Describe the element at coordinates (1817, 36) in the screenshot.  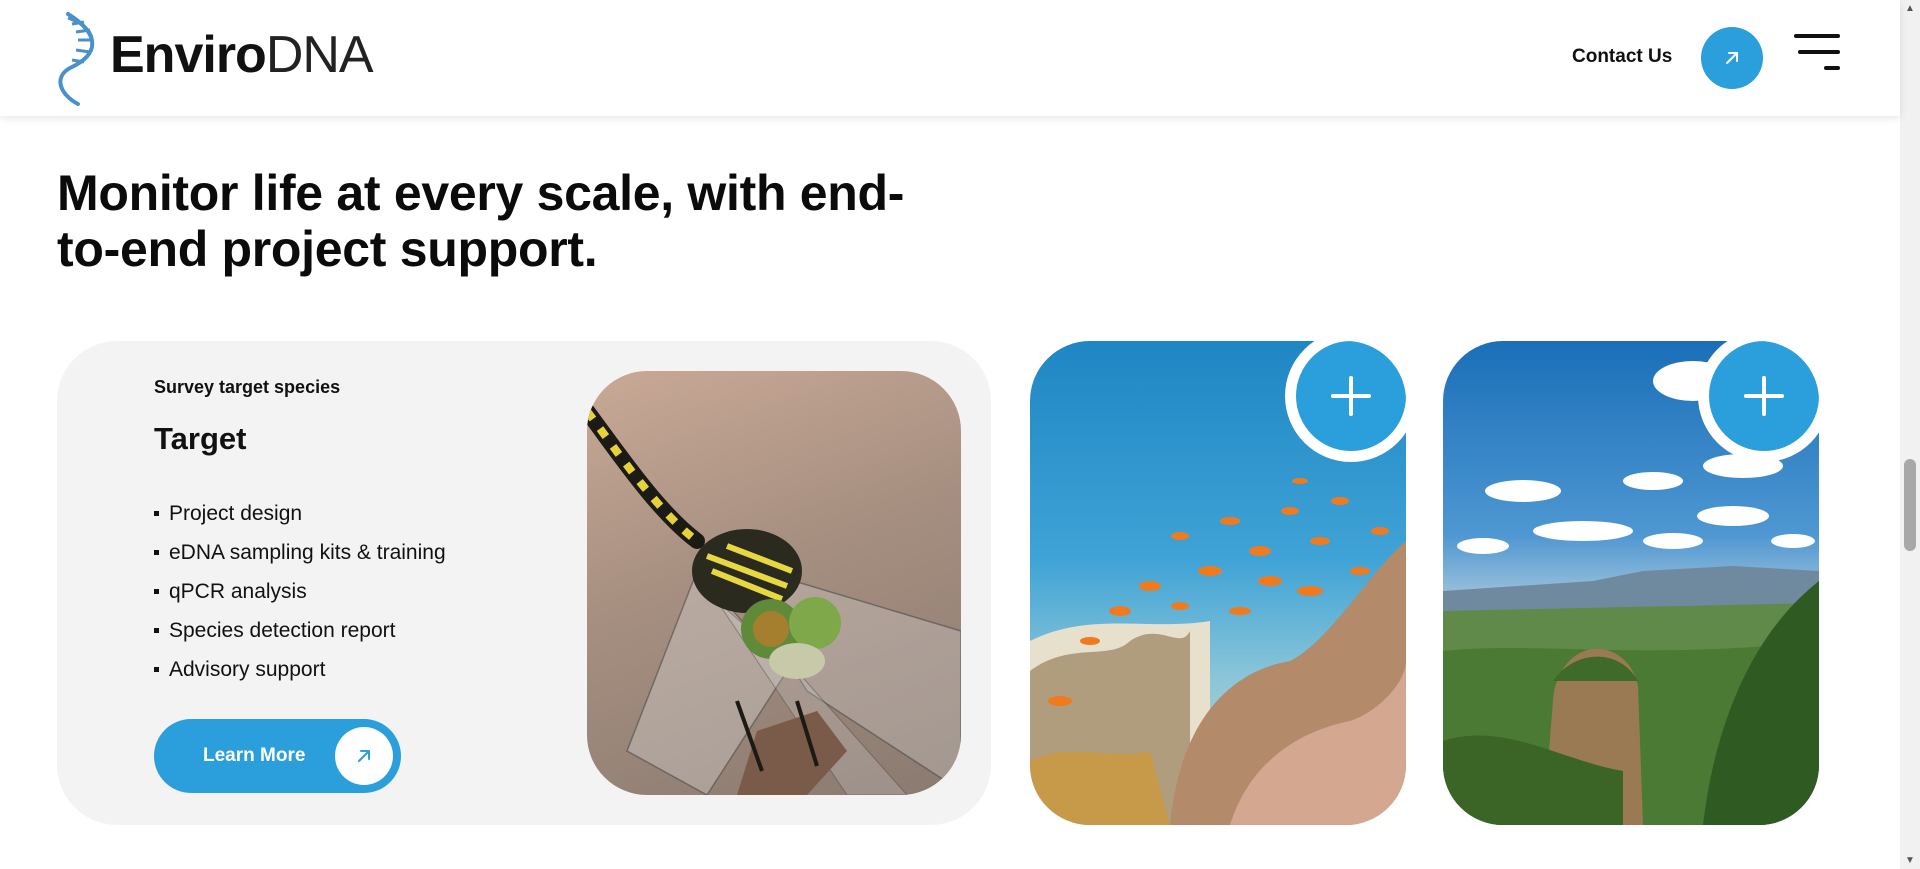
I see `hamburger-menu-icon` at that location.